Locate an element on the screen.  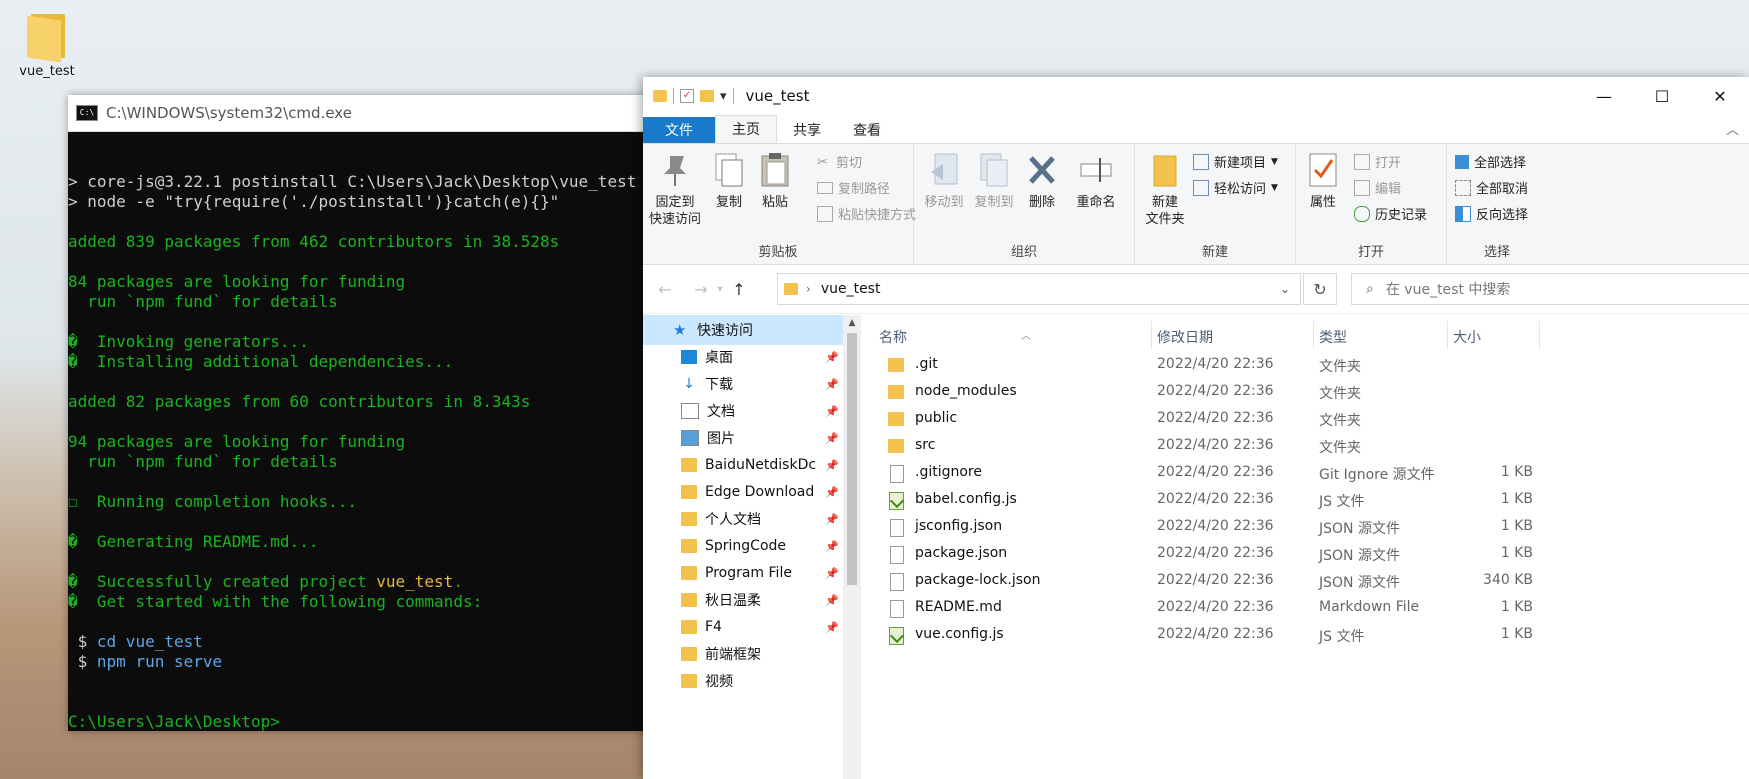
copy-to-button: 复制到 is located at coordinates (994, 179).